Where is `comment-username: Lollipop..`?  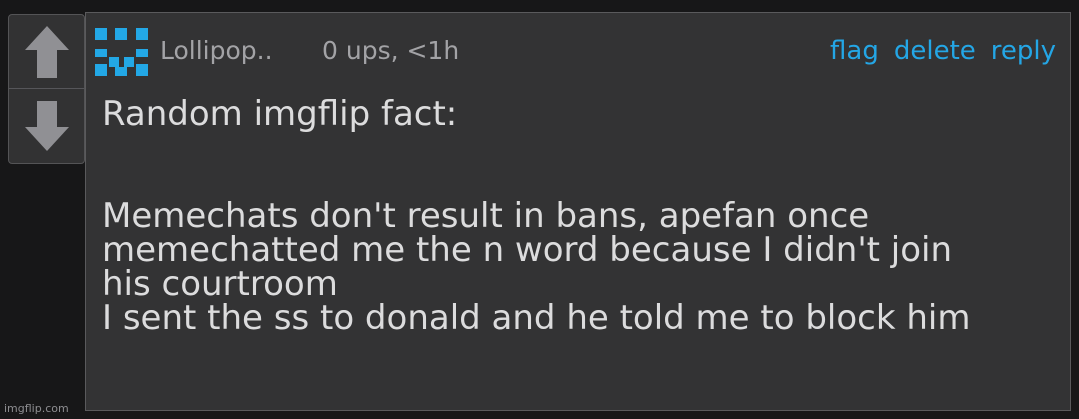 comment-username: Lollipop.. is located at coordinates (216, 51).